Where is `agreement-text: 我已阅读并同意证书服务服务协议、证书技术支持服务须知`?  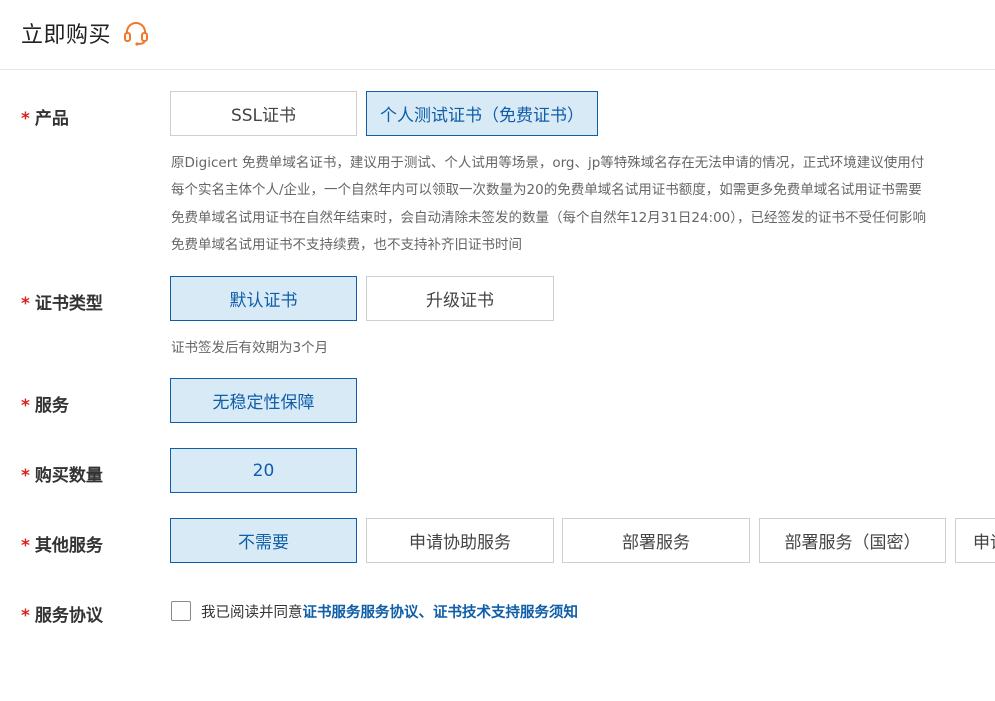 agreement-text: 我已阅读并同意证书服务服务协议、证书技术支持服务须知 is located at coordinates (389, 611).